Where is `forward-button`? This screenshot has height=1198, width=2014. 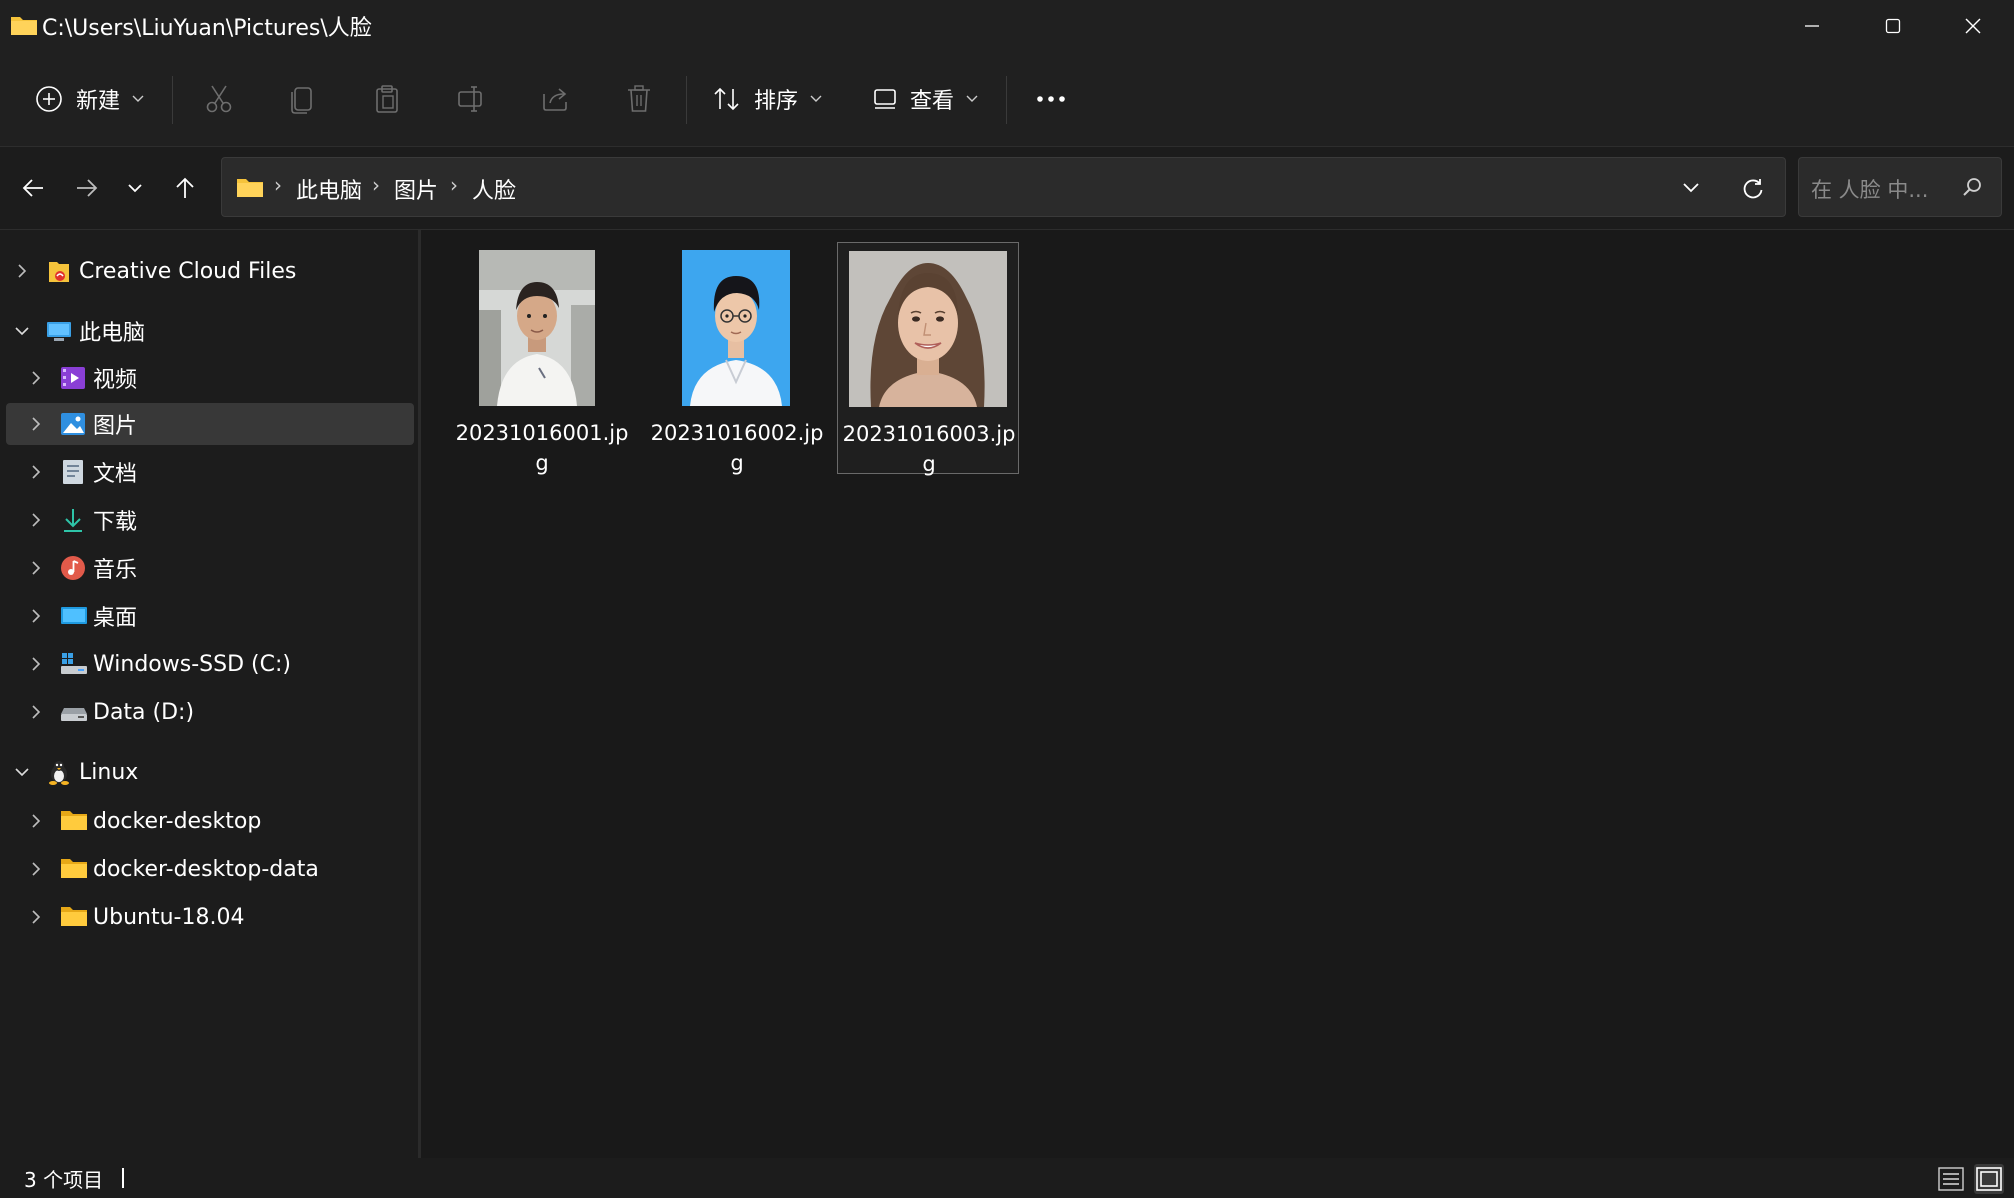
forward-button is located at coordinates (87, 188).